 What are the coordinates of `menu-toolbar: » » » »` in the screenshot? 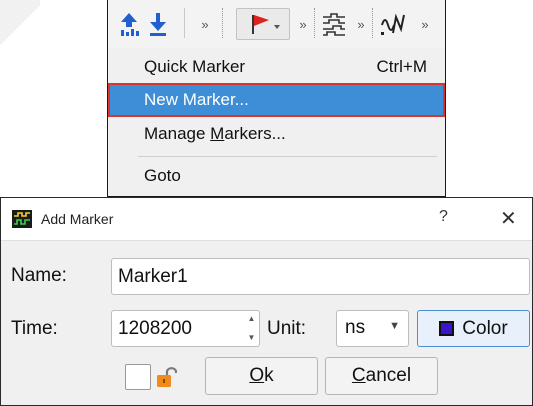 It's located at (276, 24).